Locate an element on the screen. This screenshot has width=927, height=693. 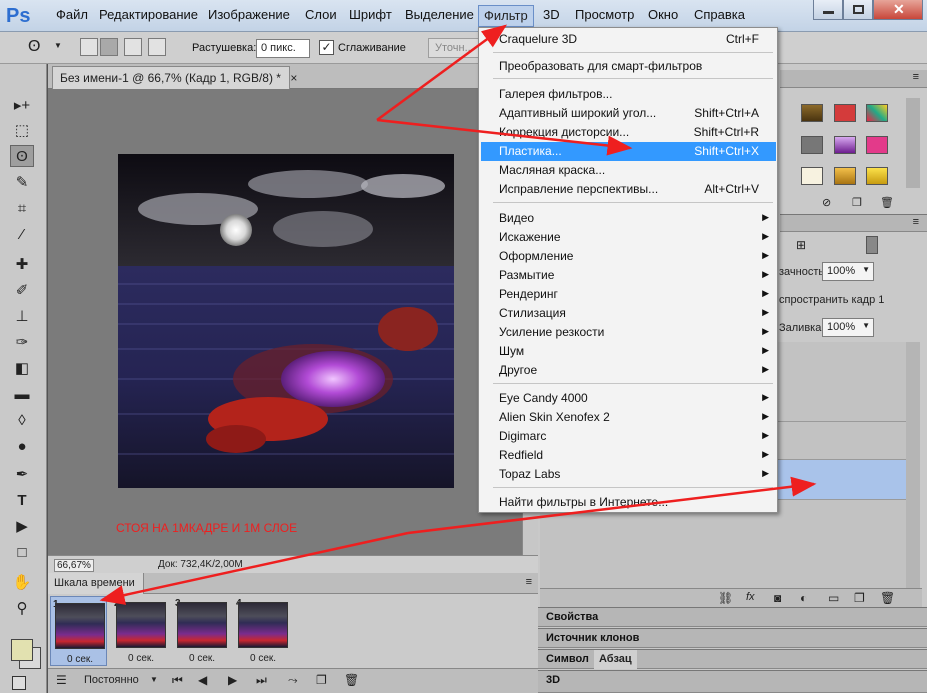
lasso-tool-icon: ʘ is located at coordinates (22, 156).